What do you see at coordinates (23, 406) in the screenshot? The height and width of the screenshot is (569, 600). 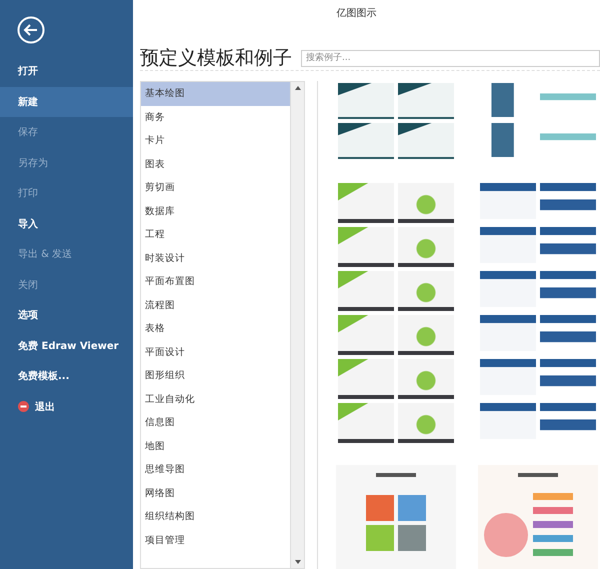 I see `stop-icon` at bounding box center [23, 406].